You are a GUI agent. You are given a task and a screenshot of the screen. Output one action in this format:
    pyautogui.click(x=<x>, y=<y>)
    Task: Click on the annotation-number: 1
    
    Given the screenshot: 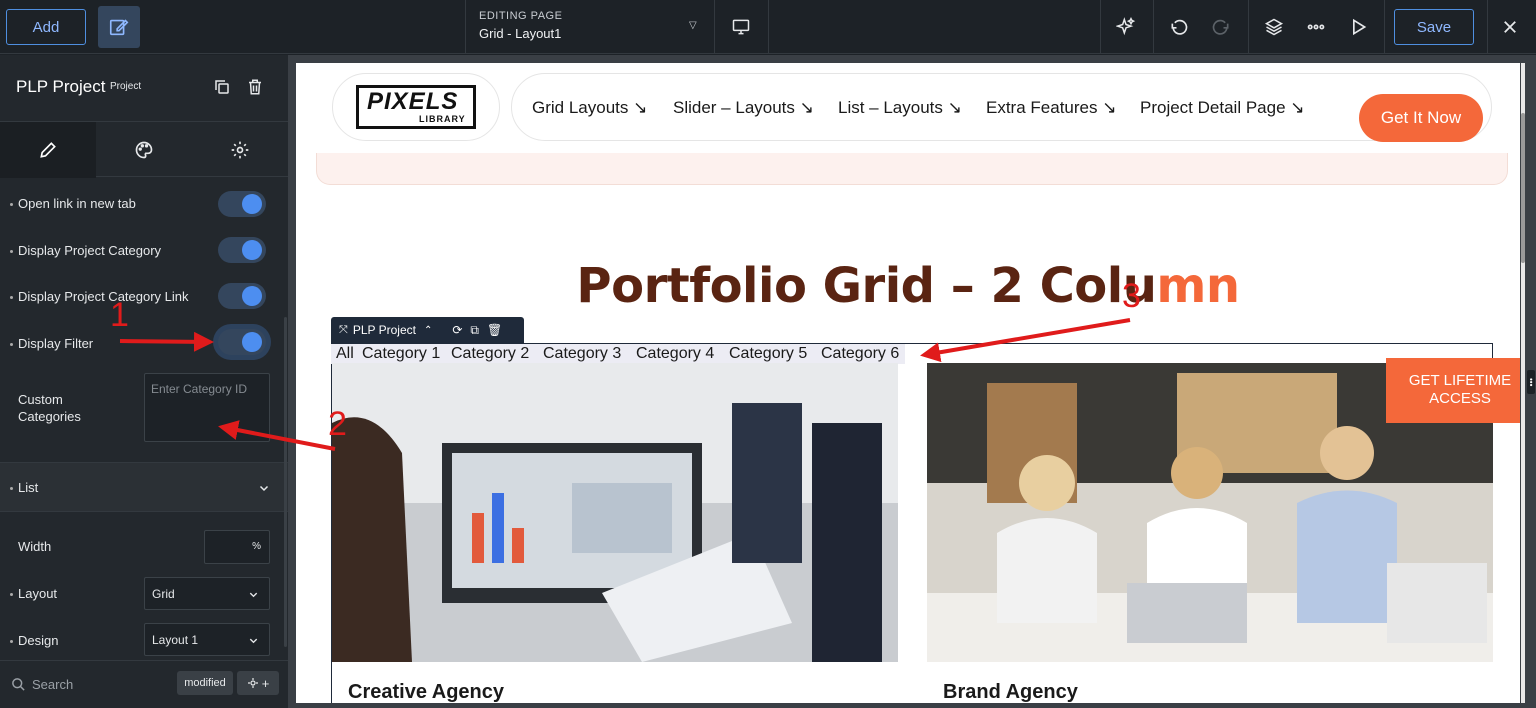 What is the action you would take?
    pyautogui.click(x=119, y=315)
    